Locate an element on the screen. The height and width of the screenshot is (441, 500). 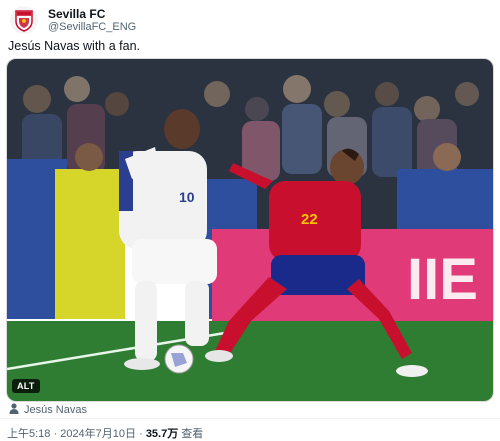
view-count: 35.7万 is located at coordinates (162, 434).